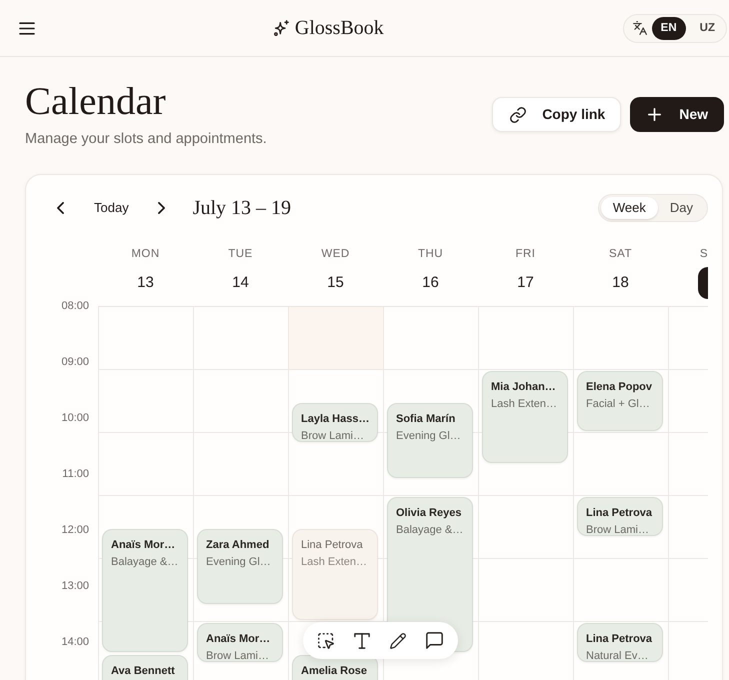 The image size is (729, 680). What do you see at coordinates (704, 254) in the screenshot?
I see `day-name: S` at bounding box center [704, 254].